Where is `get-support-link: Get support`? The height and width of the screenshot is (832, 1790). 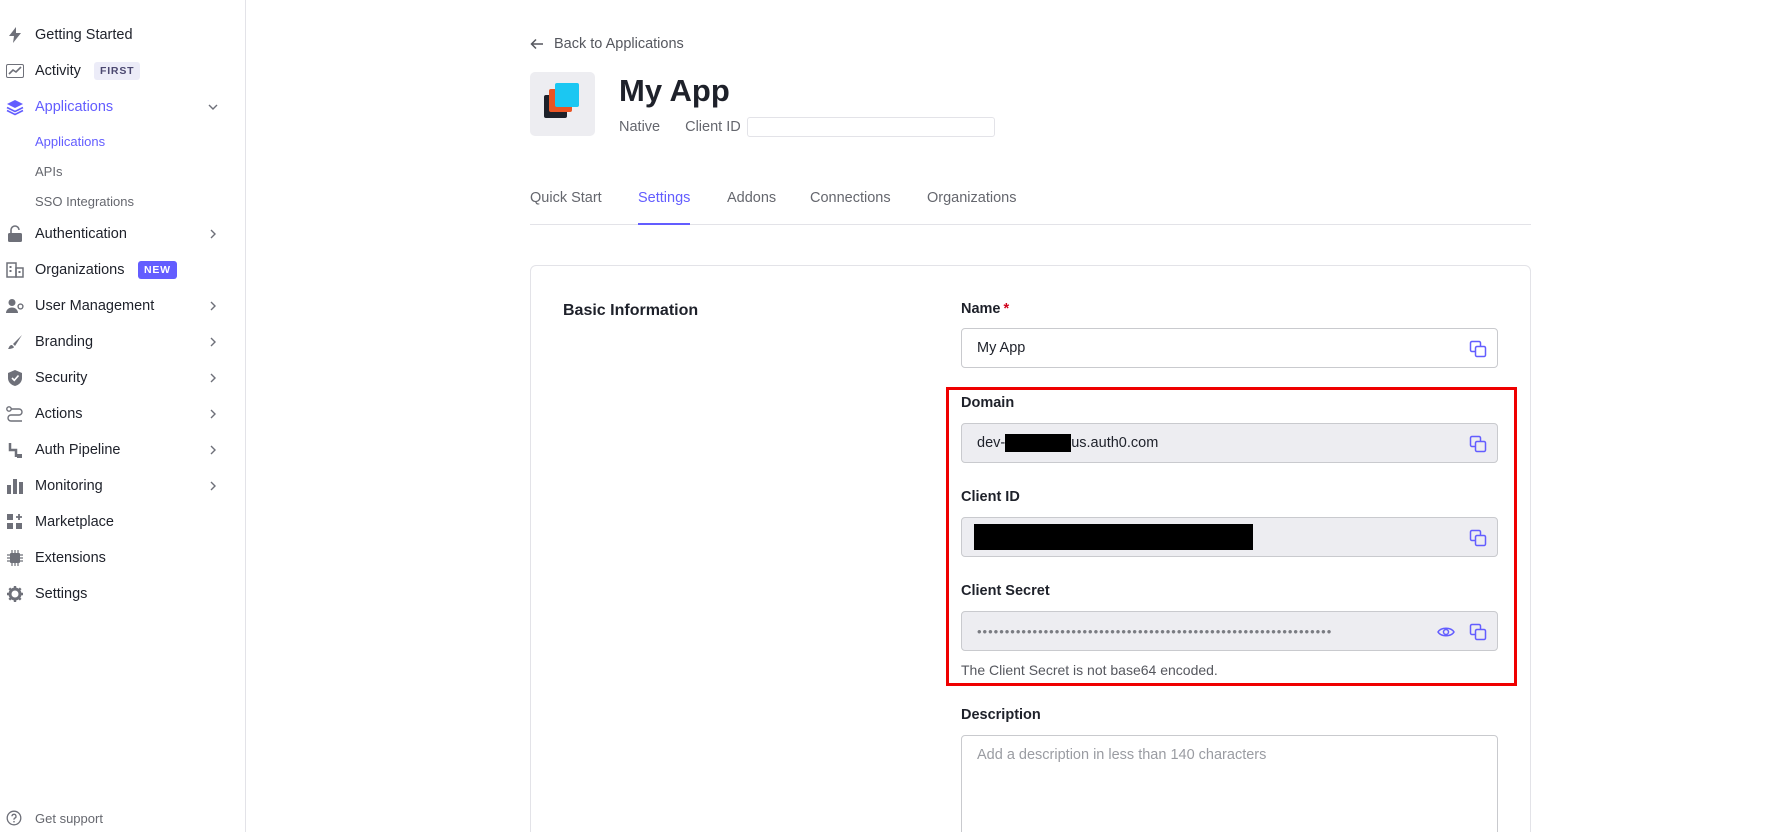
get-support-link: Get support is located at coordinates (54, 818).